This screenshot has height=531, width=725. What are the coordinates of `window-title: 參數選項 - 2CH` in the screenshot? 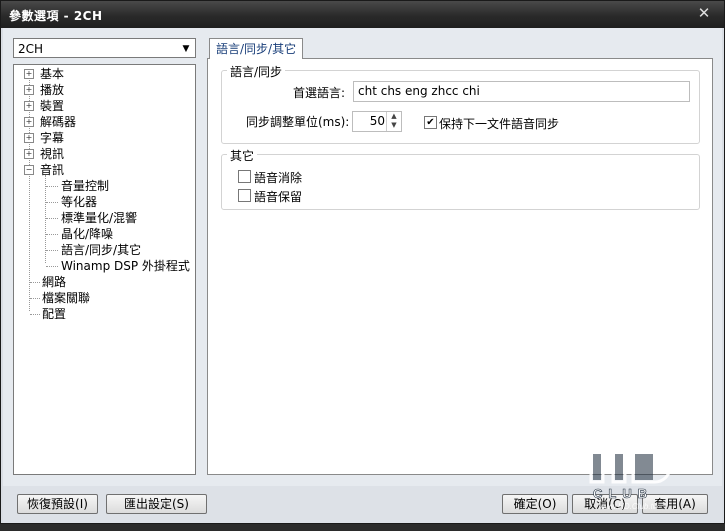 It's located at (56, 16).